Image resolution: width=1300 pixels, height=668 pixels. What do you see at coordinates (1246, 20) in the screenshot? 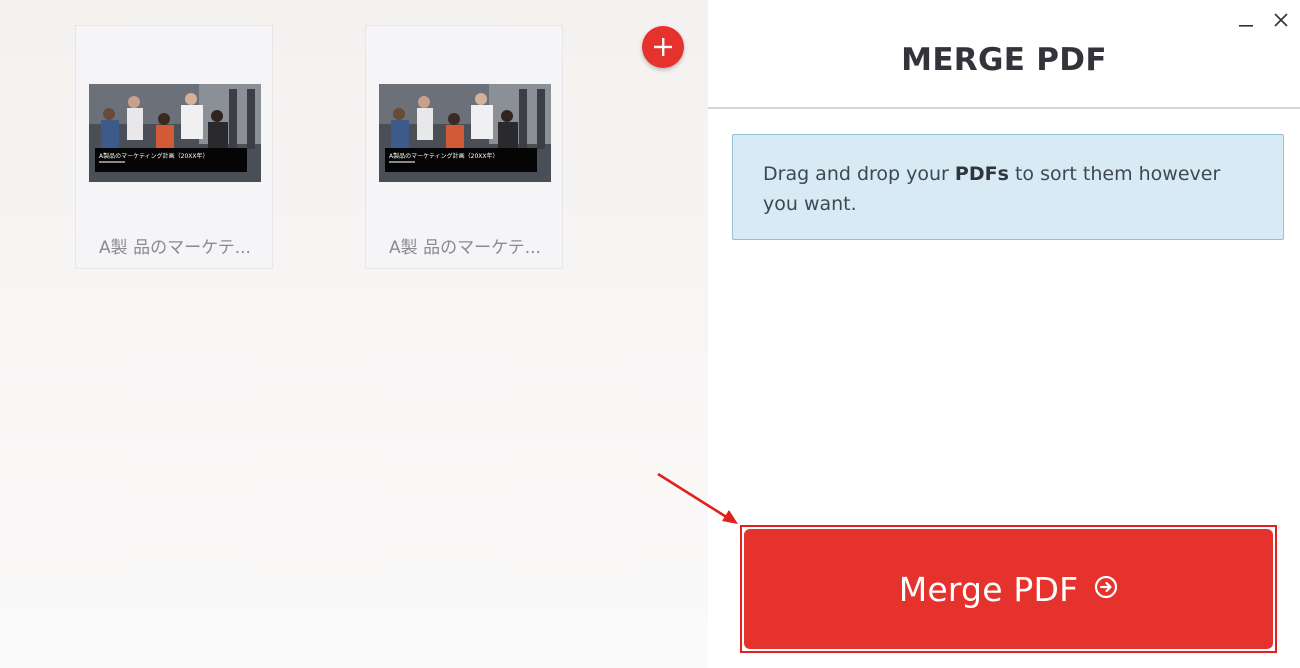
I see `minimize-button` at bounding box center [1246, 20].